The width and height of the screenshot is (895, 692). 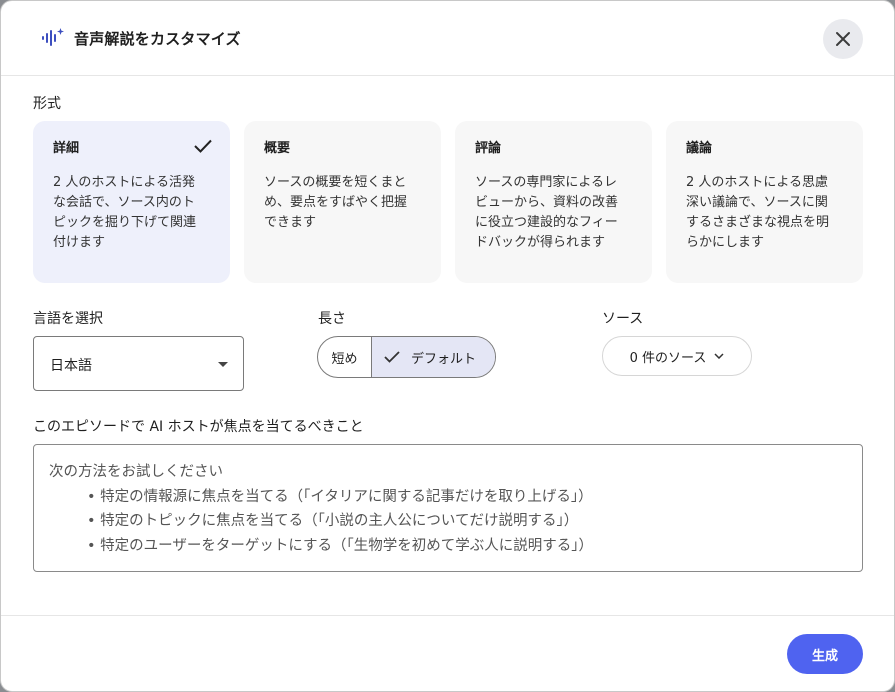 I want to click on card-desc-line: ビューから、資料の改善, so click(x=547, y=202).